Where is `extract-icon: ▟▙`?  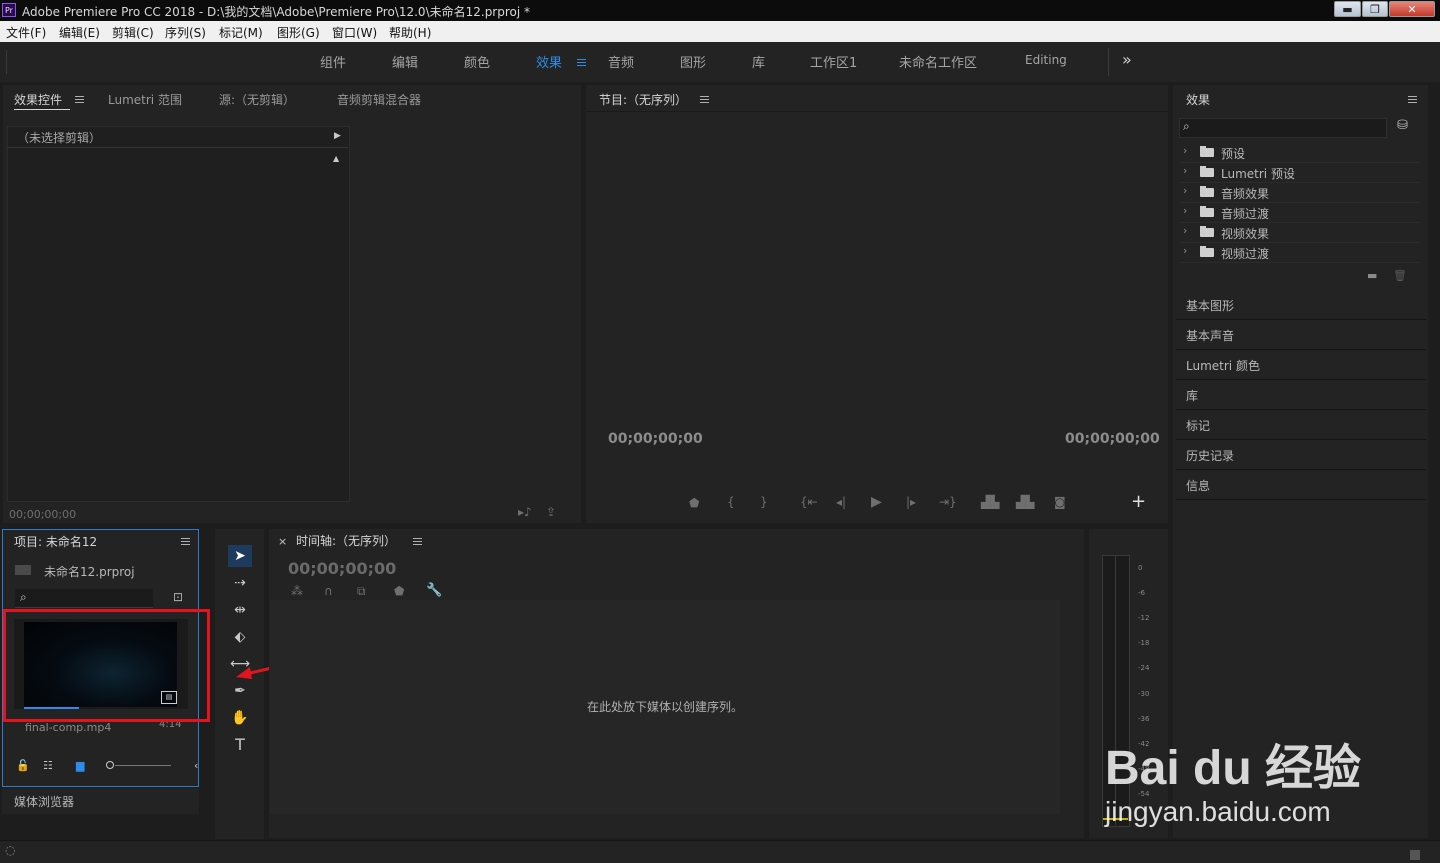 extract-icon: ▟▙ is located at coordinates (1025, 502).